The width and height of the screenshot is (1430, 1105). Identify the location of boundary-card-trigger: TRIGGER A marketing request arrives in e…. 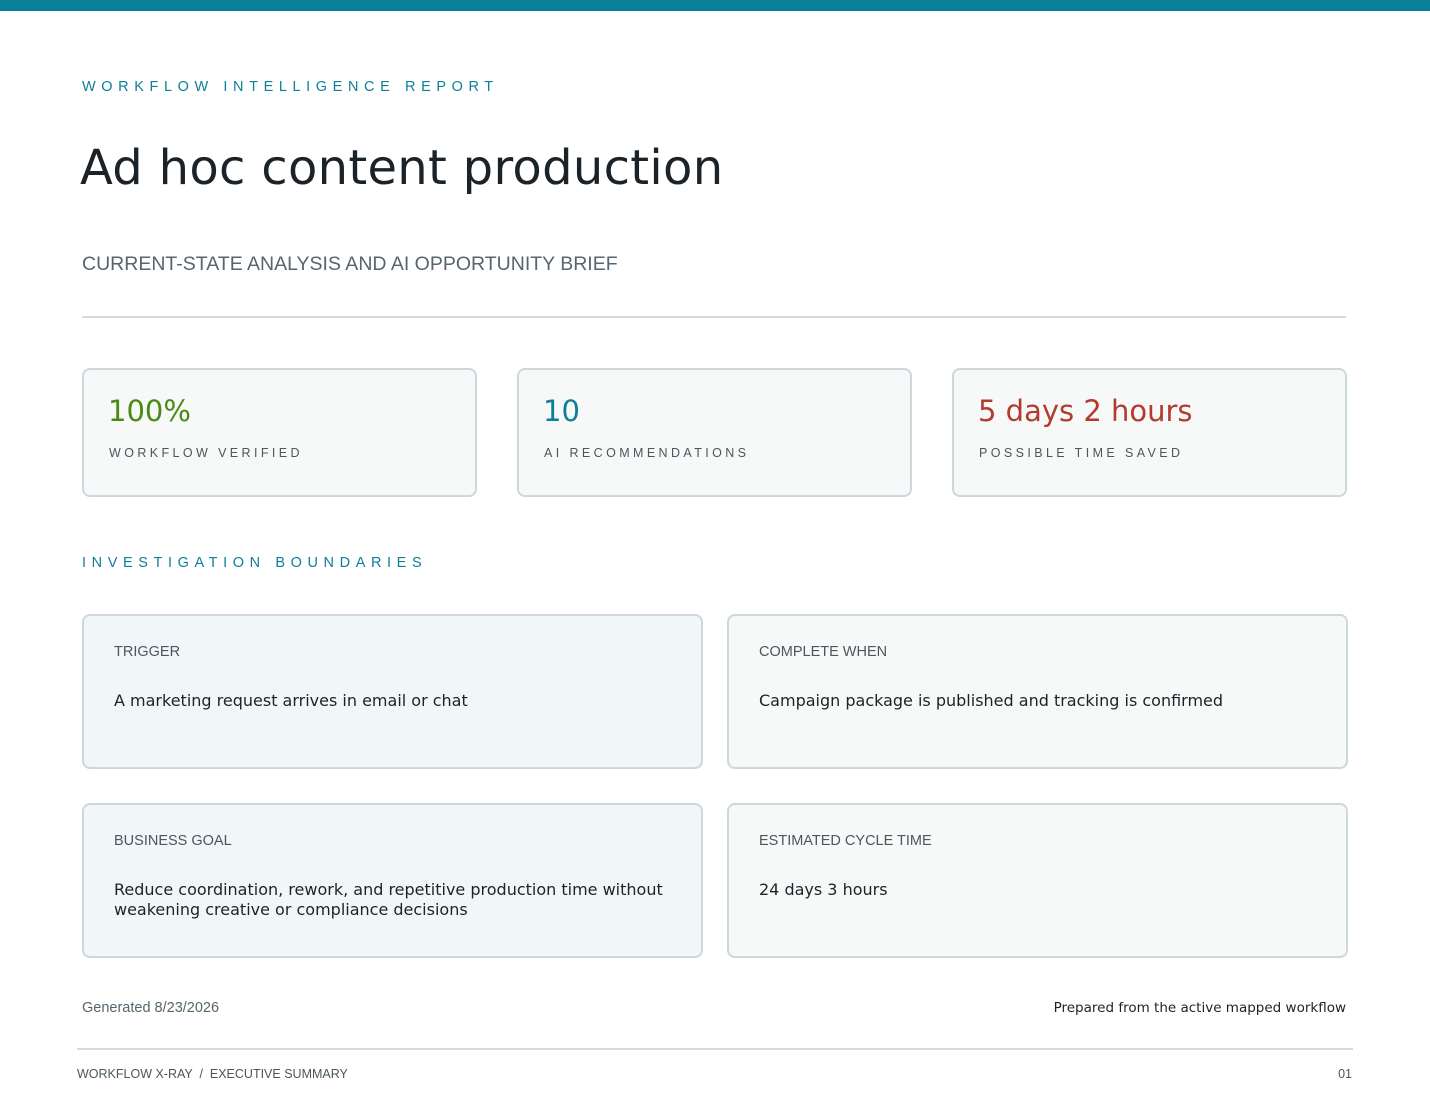
(392, 691).